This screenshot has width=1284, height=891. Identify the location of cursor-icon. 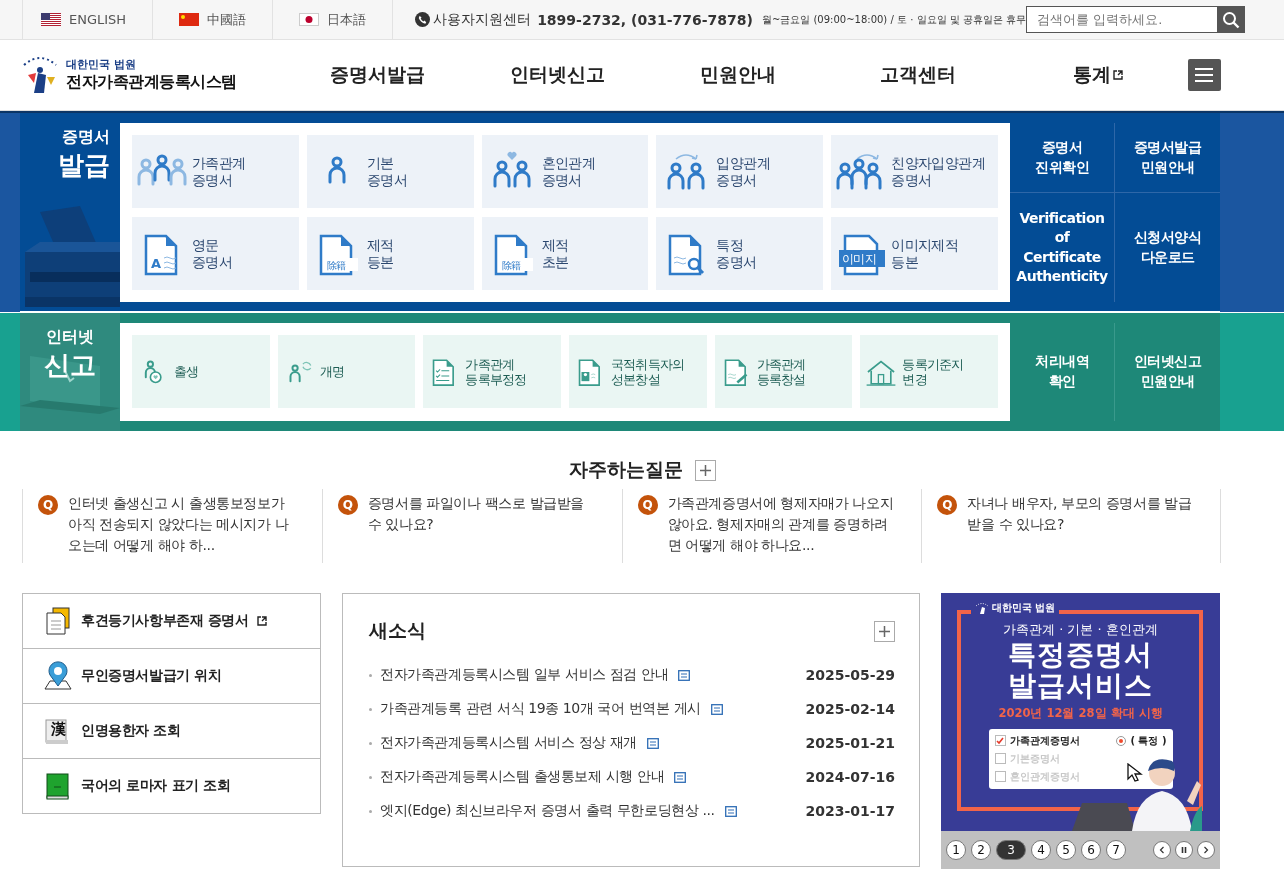
(1135, 773).